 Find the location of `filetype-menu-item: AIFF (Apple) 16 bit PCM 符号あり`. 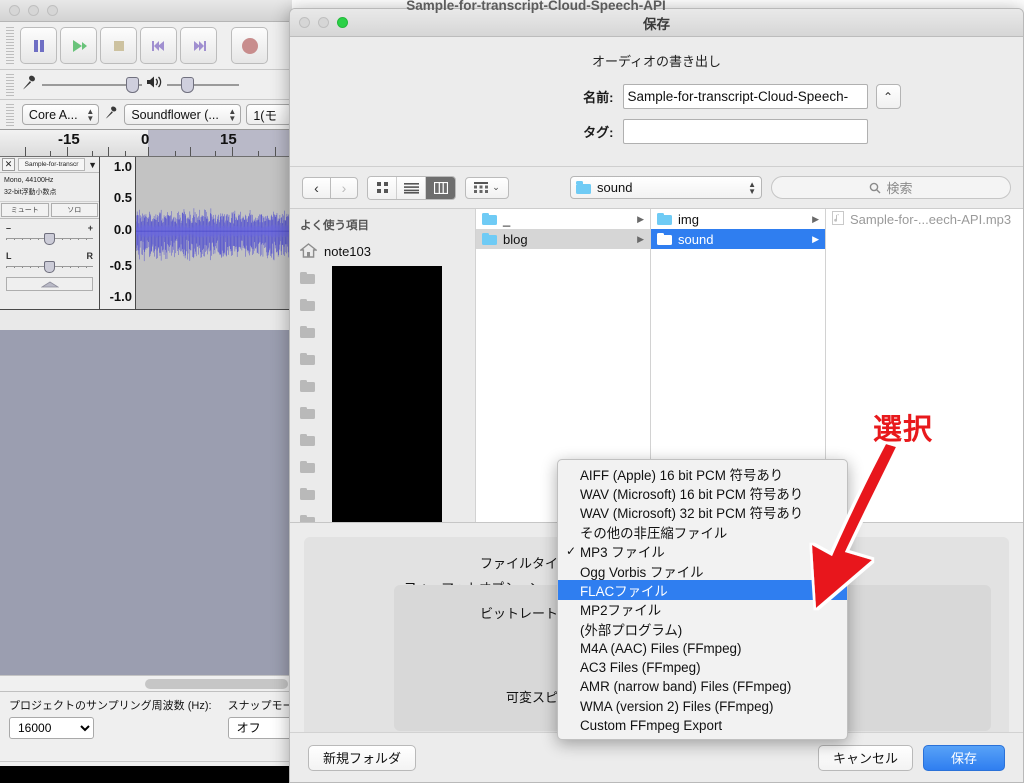

filetype-menu-item: AIFF (Apple) 16 bit PCM 符号あり is located at coordinates (702, 473).